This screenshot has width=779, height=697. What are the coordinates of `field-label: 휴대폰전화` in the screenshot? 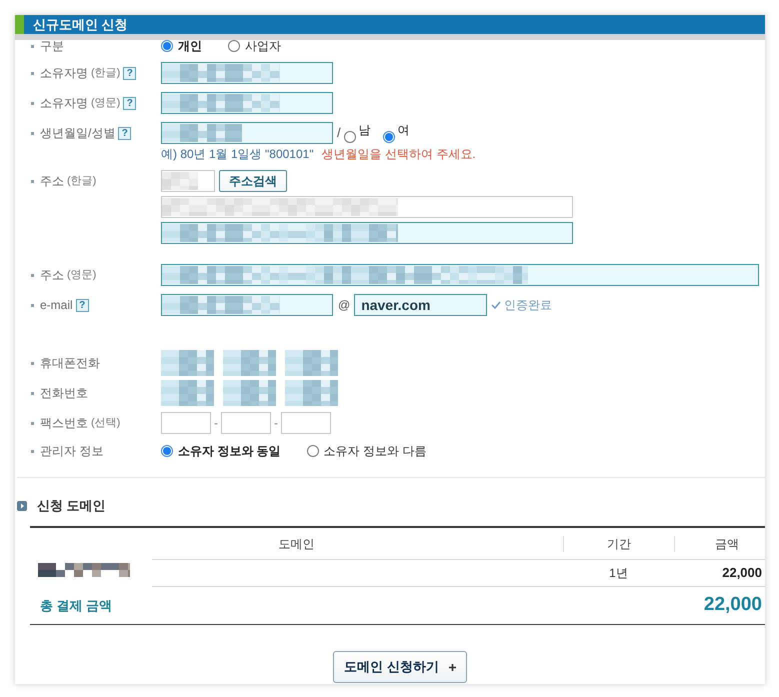 It's located at (70, 363).